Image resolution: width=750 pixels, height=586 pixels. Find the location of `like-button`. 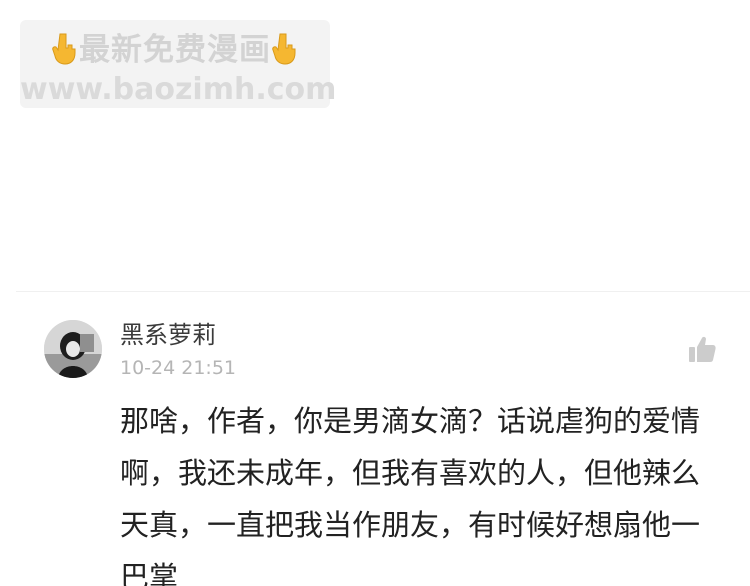

like-button is located at coordinates (702, 349).